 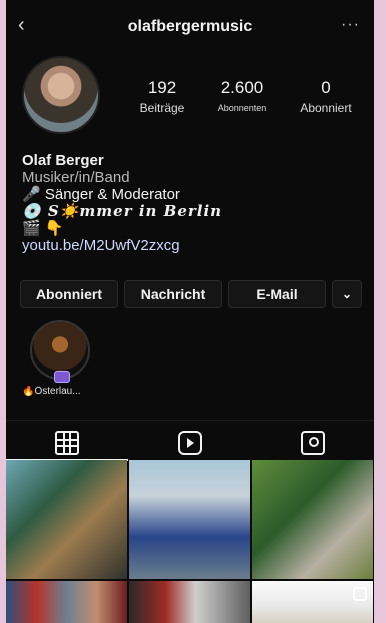 What do you see at coordinates (242, 108) in the screenshot?
I see `stat-followers-label: Abonnenten` at bounding box center [242, 108].